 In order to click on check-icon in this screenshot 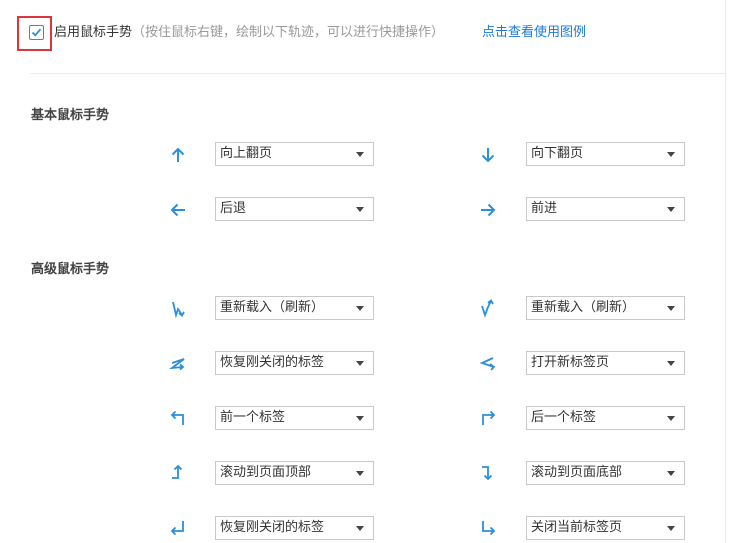, I will do `click(36, 32)`.